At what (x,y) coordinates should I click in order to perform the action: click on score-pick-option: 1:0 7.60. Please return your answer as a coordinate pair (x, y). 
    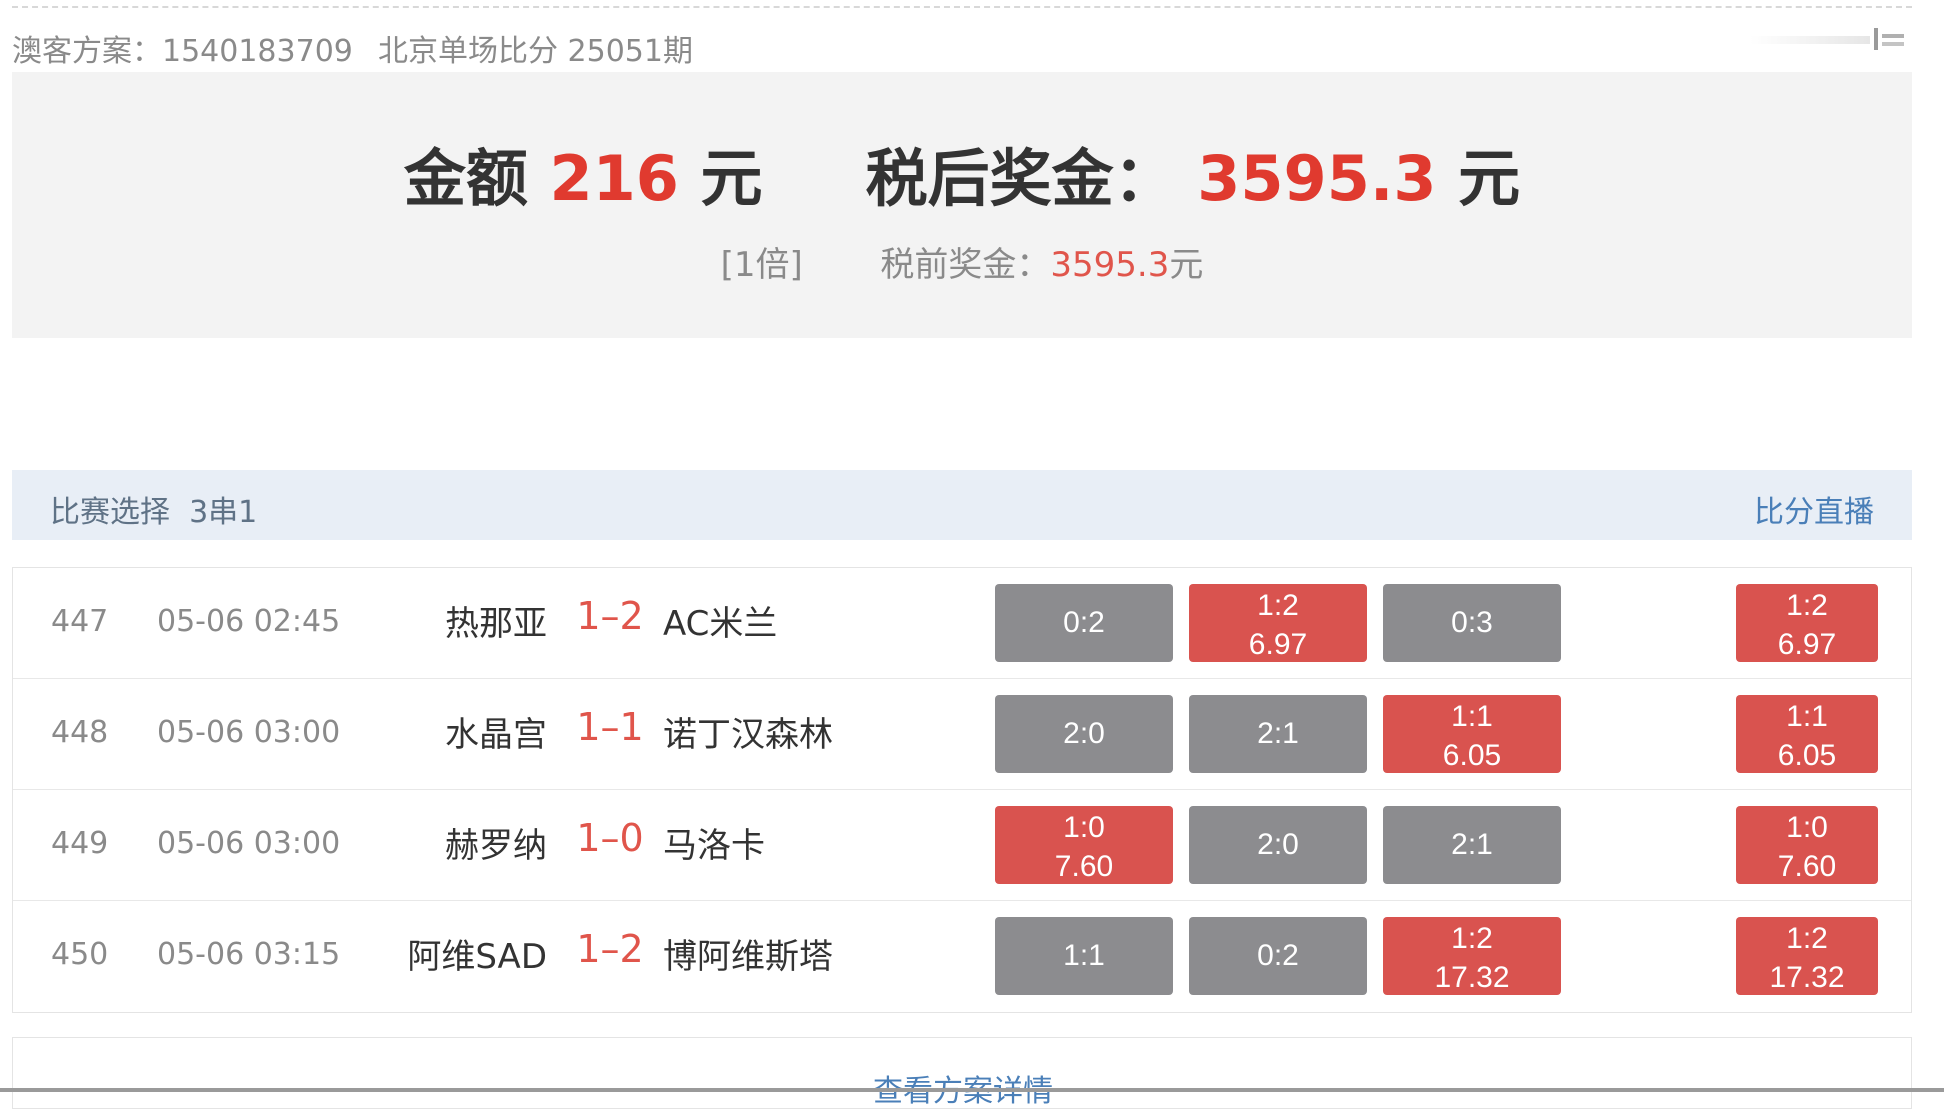
    Looking at the image, I should click on (1084, 845).